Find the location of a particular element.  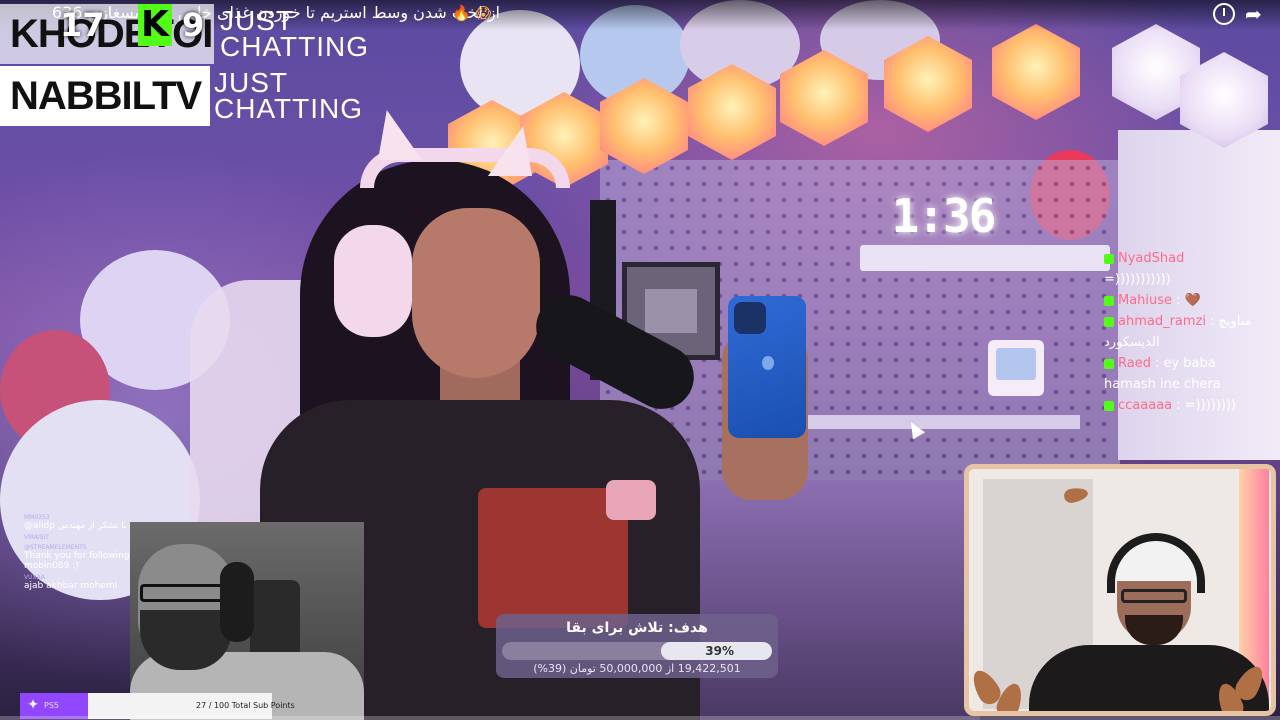

chat-username: NyadShad is located at coordinates (1151, 258).